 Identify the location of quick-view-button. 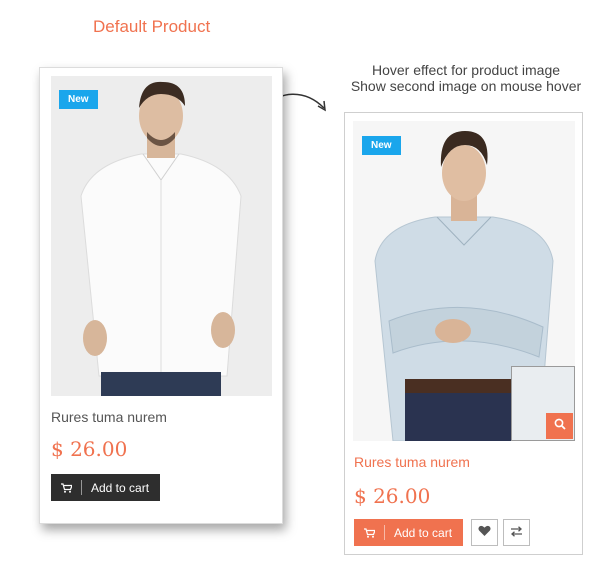
(559, 426).